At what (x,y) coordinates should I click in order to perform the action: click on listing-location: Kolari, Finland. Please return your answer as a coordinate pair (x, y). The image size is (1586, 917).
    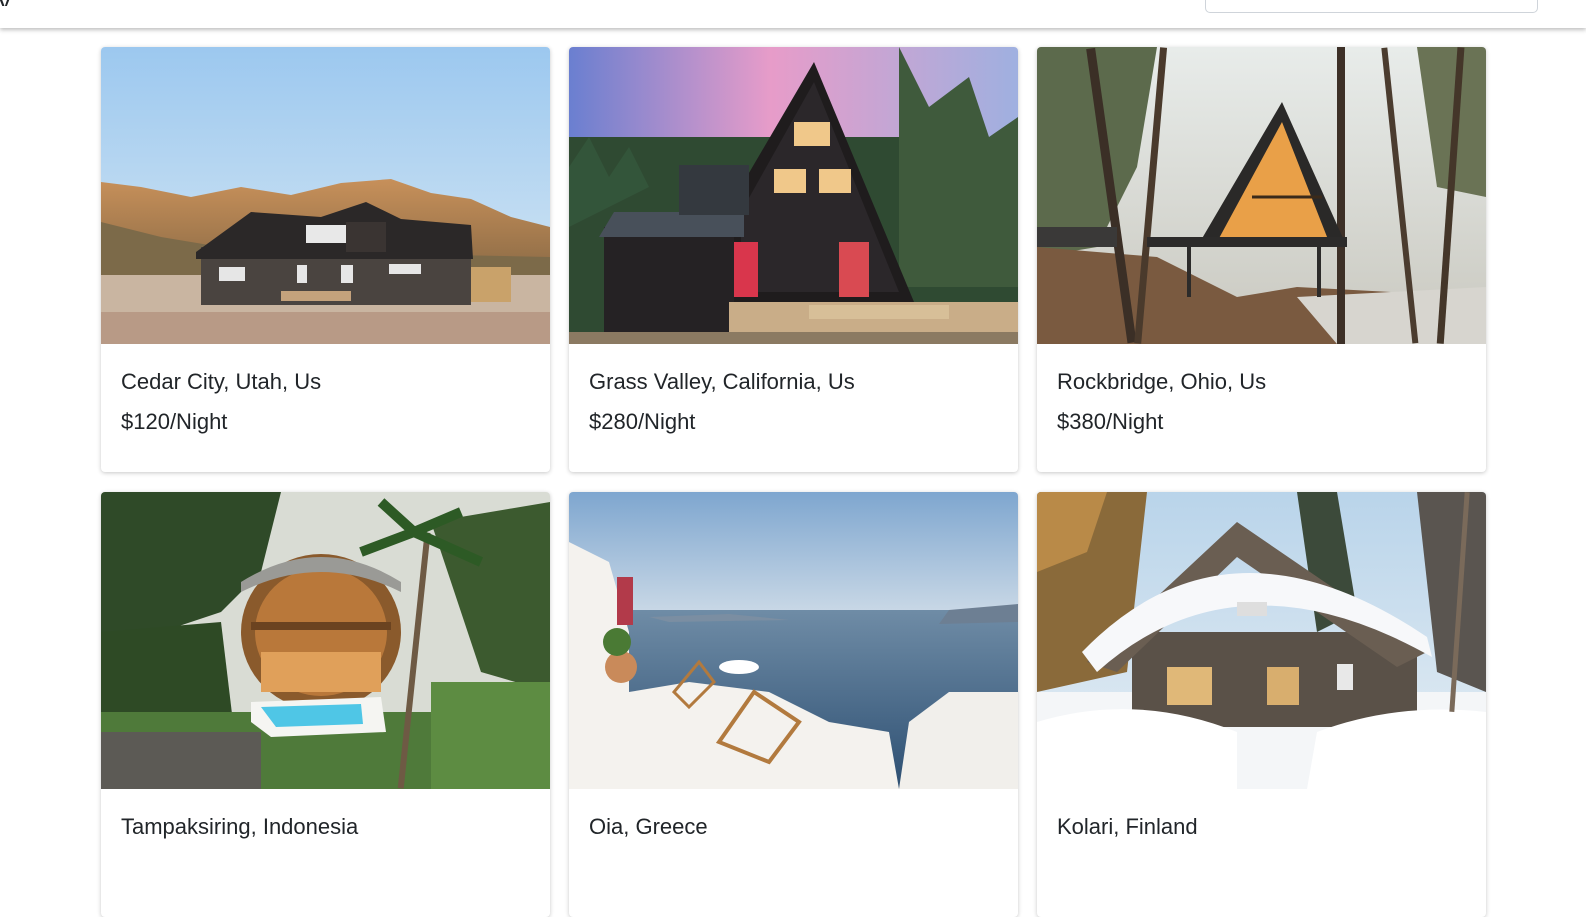
    Looking at the image, I should click on (1127, 826).